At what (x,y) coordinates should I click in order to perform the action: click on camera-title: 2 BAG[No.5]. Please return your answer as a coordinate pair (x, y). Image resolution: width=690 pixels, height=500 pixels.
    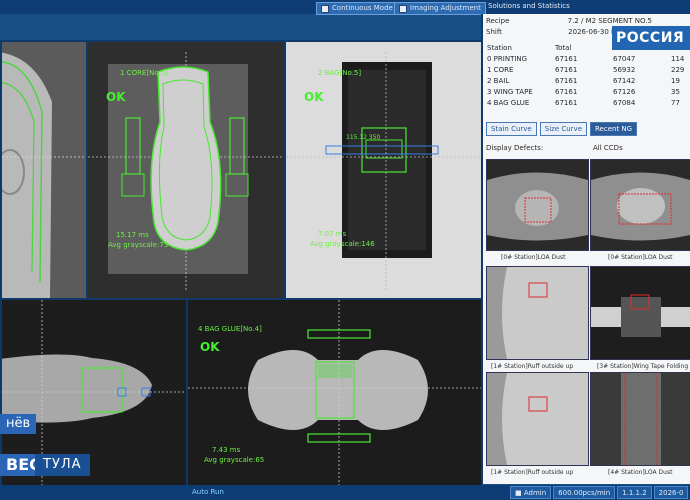
    Looking at the image, I should click on (340, 73).